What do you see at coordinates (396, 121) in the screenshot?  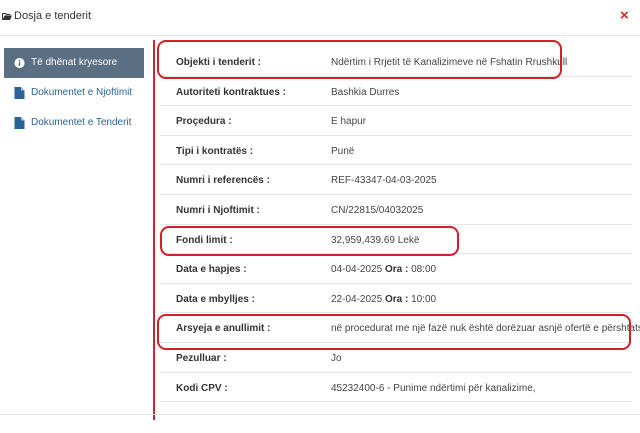 I see `row-procedure: Proçedura : E hapur` at bounding box center [396, 121].